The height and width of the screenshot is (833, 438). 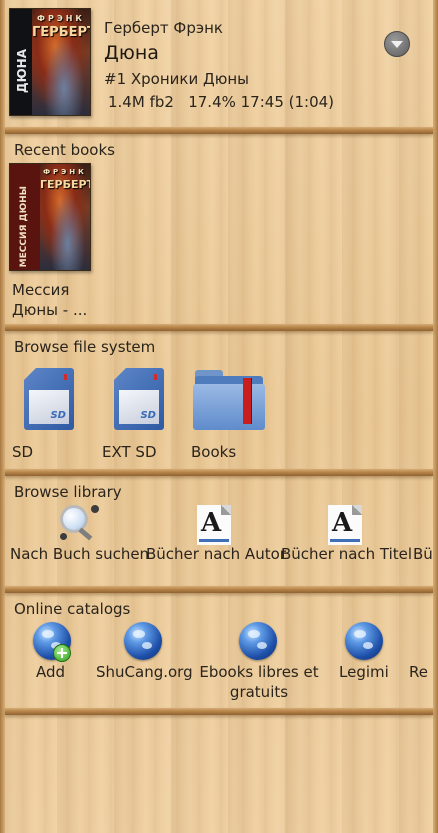 What do you see at coordinates (85, 347) in the screenshot?
I see `browse-file-system-title: Browse file system` at bounding box center [85, 347].